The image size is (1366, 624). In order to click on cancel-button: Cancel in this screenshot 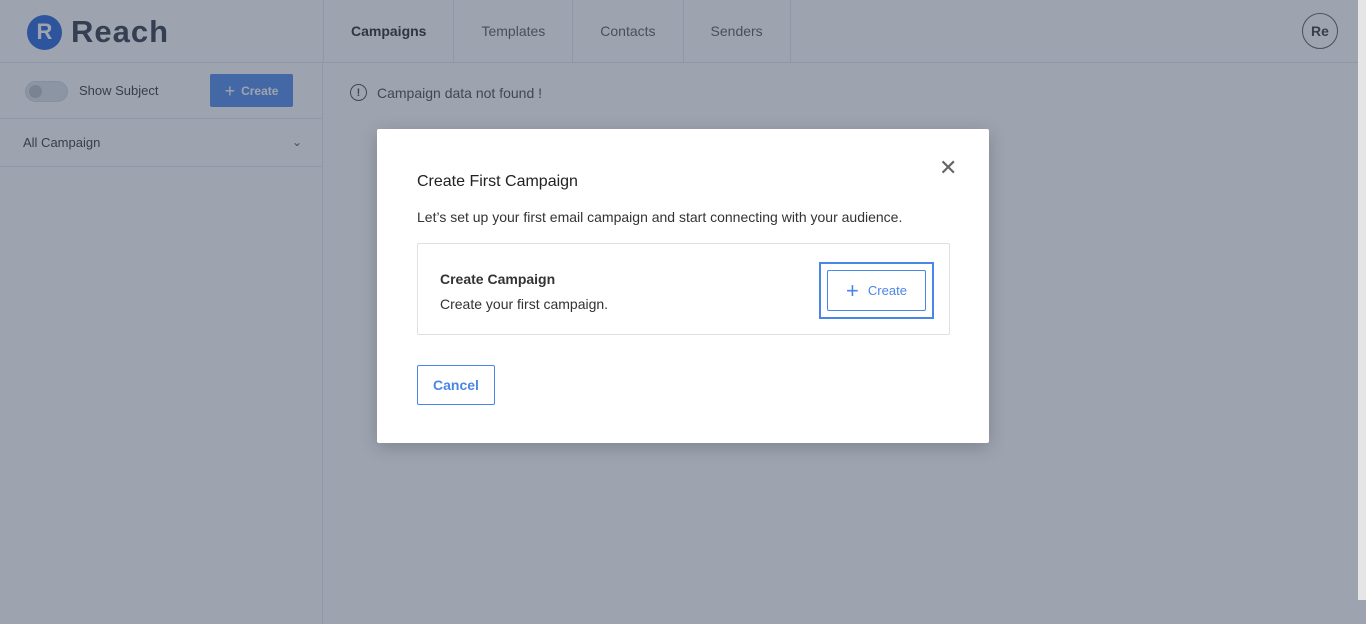, I will do `click(456, 385)`.